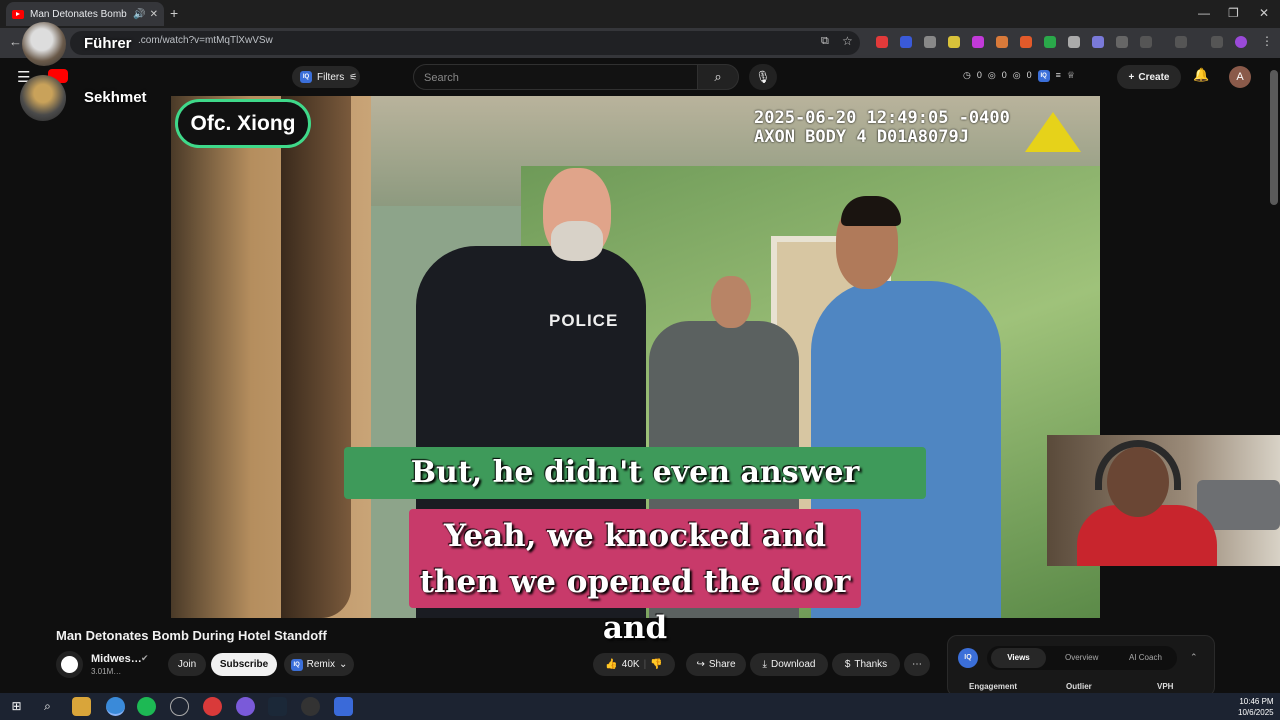 The image size is (1280, 720). I want to click on tab-close-icon: ✕, so click(154, 14).